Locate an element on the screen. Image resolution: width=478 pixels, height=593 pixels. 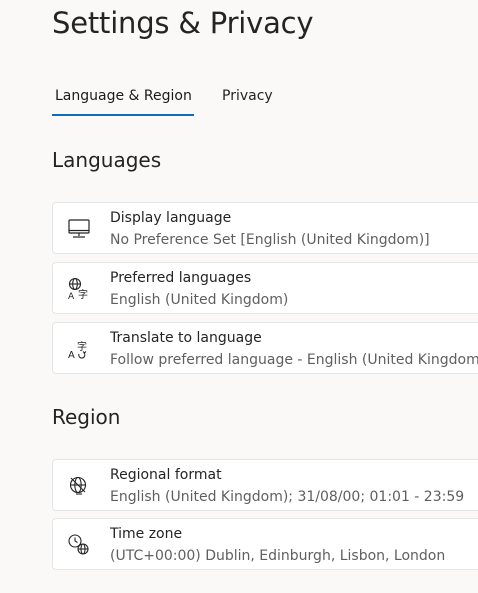
translate-language-label: Translate to language is located at coordinates (186, 338).